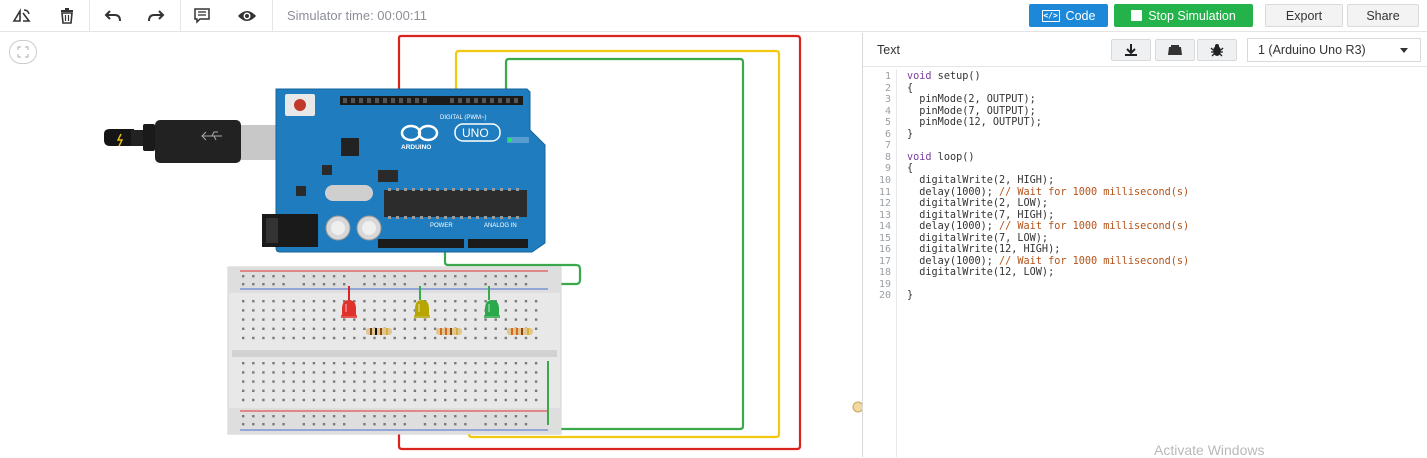 The image size is (1427, 458). I want to click on code-line: digitalWrite(2, HIGH);, so click(980, 180).